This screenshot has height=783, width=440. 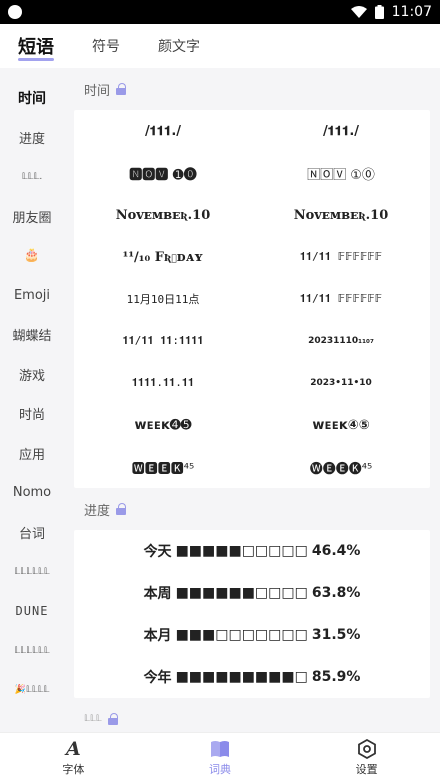 I want to click on phrase-item: Nᴏᴠᴇᴍʙᴇʀ.10, so click(x=341, y=215).